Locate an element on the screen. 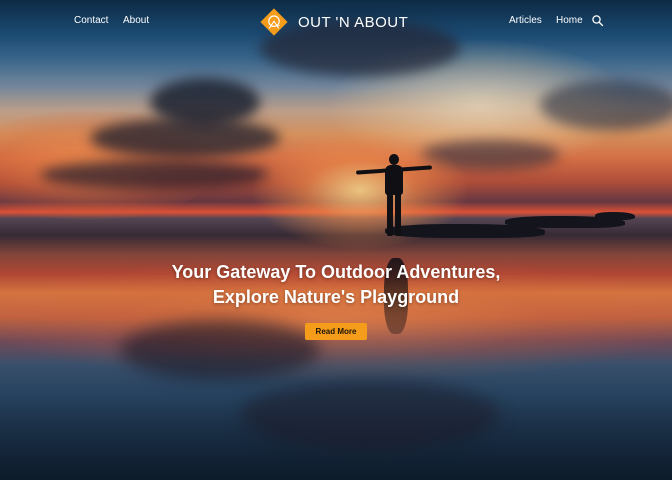 The image size is (672, 480). nav-link-home: Home is located at coordinates (569, 20).